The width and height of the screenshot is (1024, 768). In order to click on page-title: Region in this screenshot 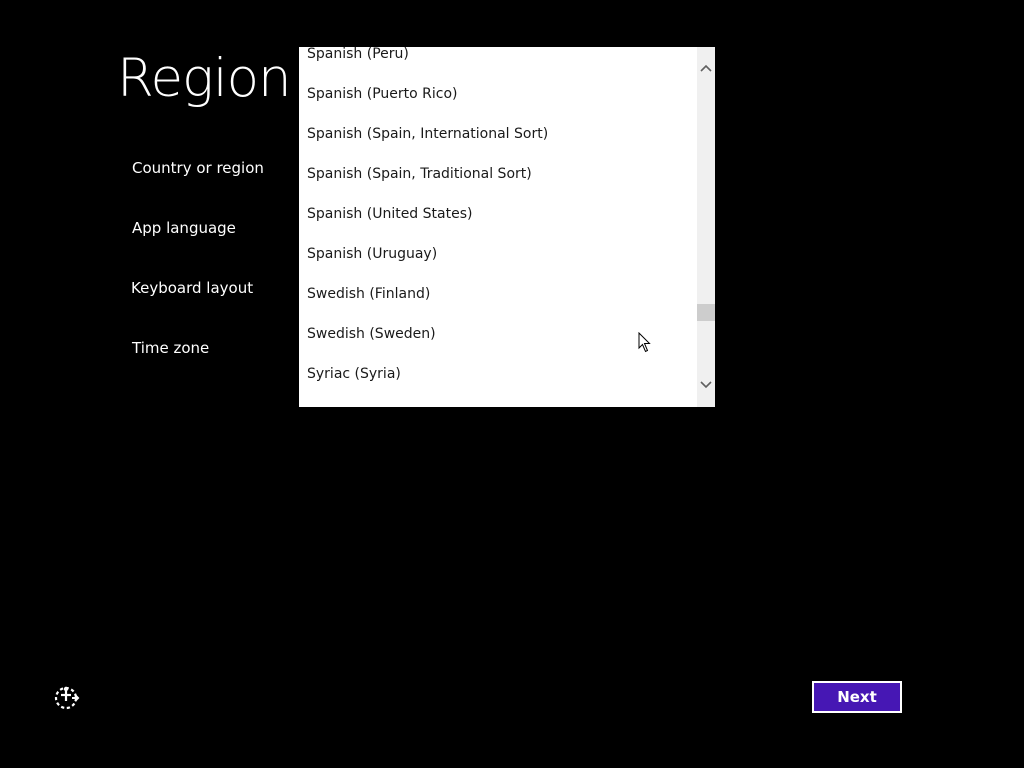, I will do `click(204, 78)`.